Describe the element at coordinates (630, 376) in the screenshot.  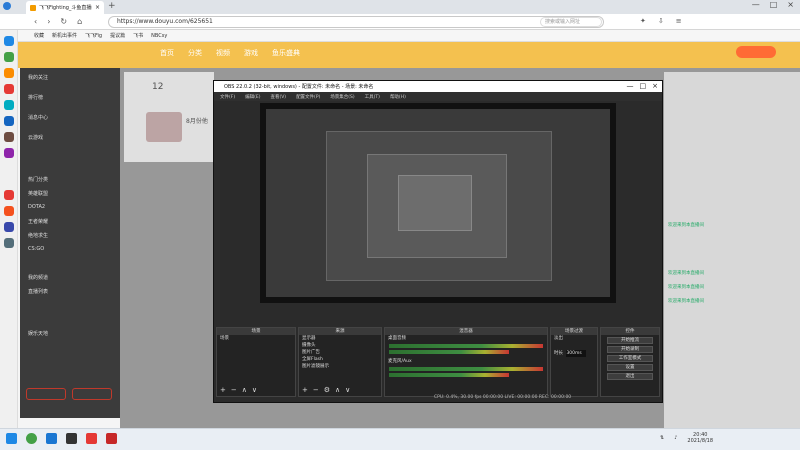
I see `exit-button: 退出` at that location.